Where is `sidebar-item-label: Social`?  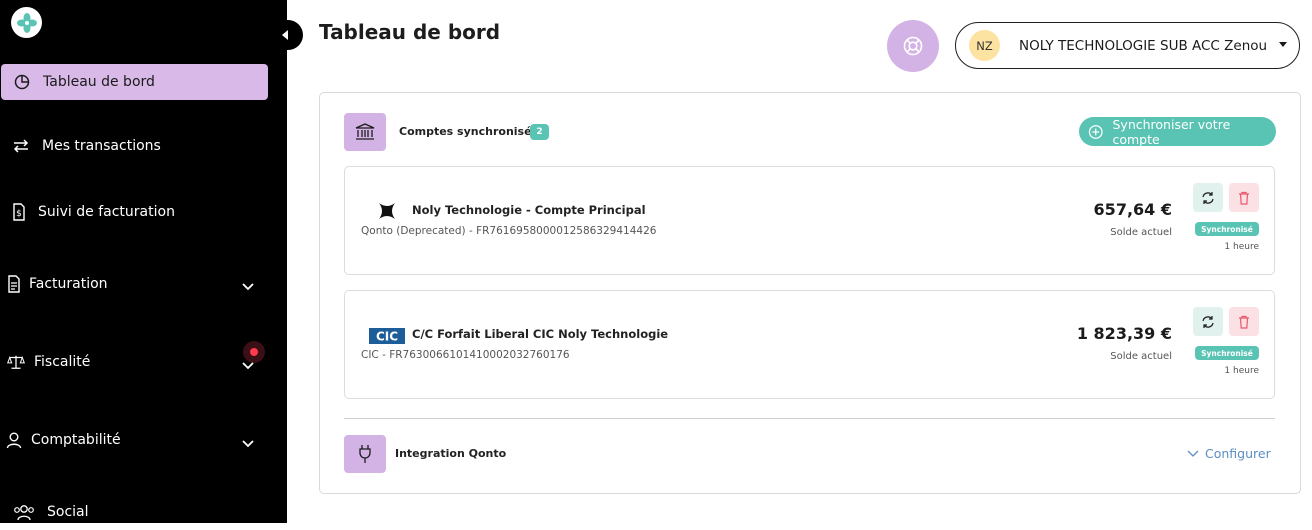 sidebar-item-label: Social is located at coordinates (68, 512).